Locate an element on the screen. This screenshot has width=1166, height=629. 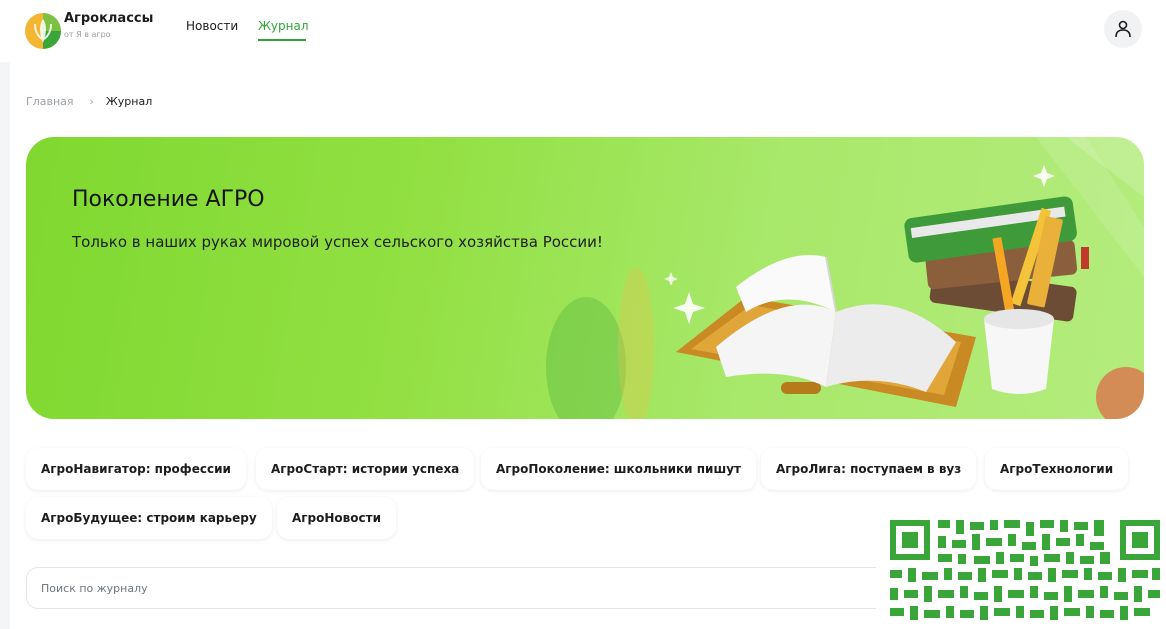
category-chip-generation: АгроПоколение: школьники пишут is located at coordinates (618, 469).